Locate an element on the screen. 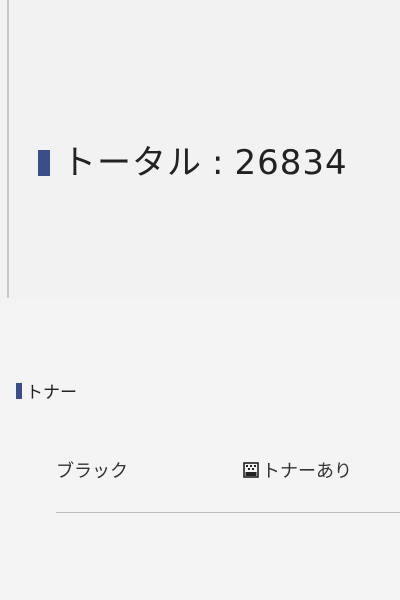 The height and width of the screenshot is (600, 400). toner-section-title: トナー is located at coordinates (51, 393).